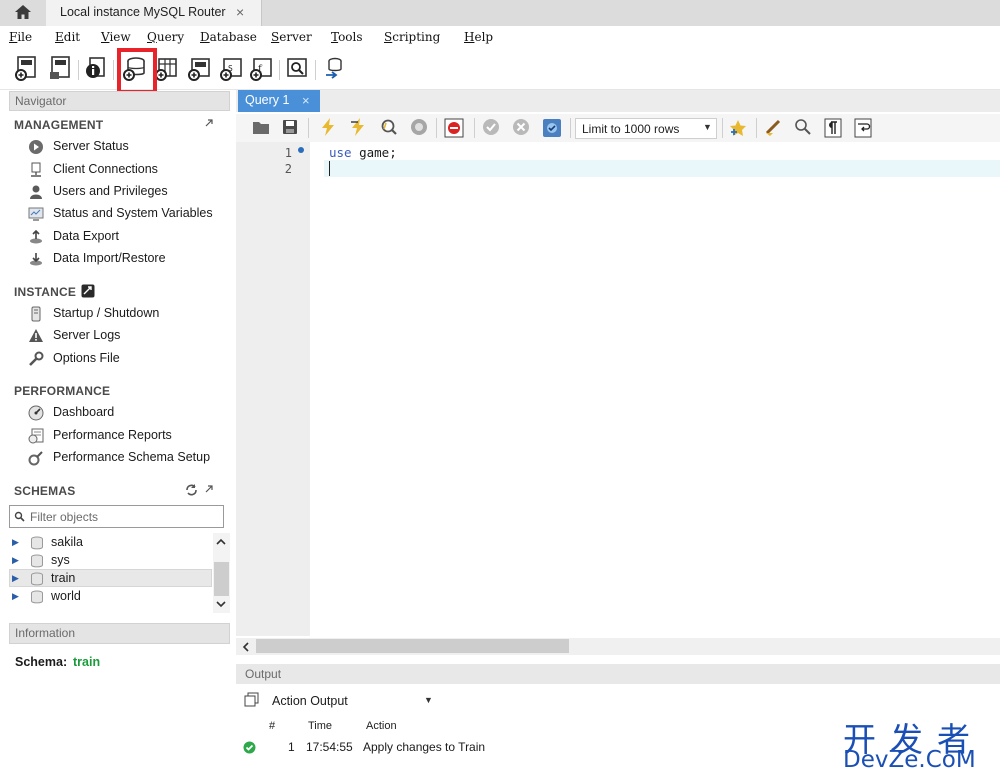 The image size is (1000, 783). I want to click on menu-edit: Edit, so click(67, 37).